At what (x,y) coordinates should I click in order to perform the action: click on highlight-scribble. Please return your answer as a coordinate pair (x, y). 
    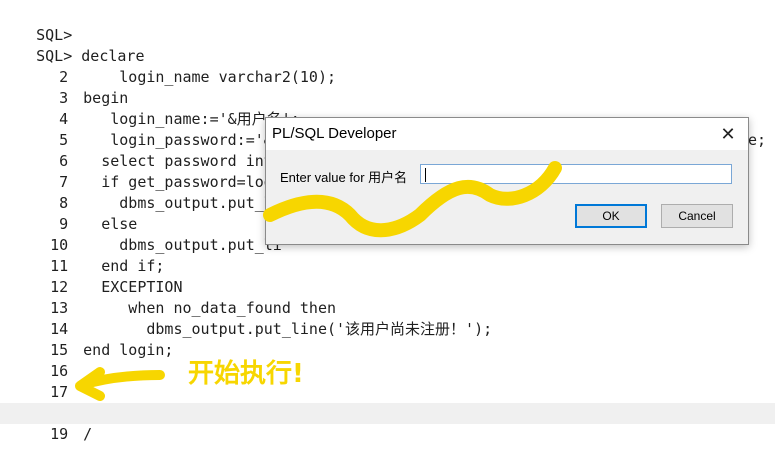
    Looking at the image, I should click on (412, 199).